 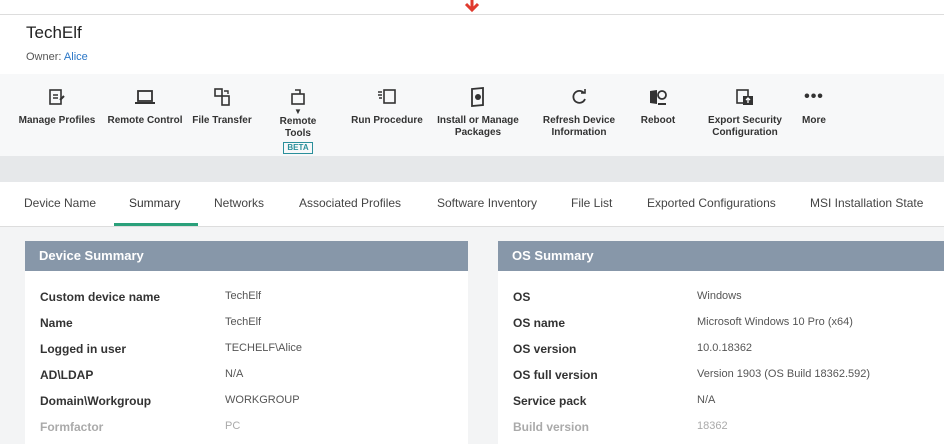 I want to click on remote-control-button: Remote Control, so click(x=145, y=105).